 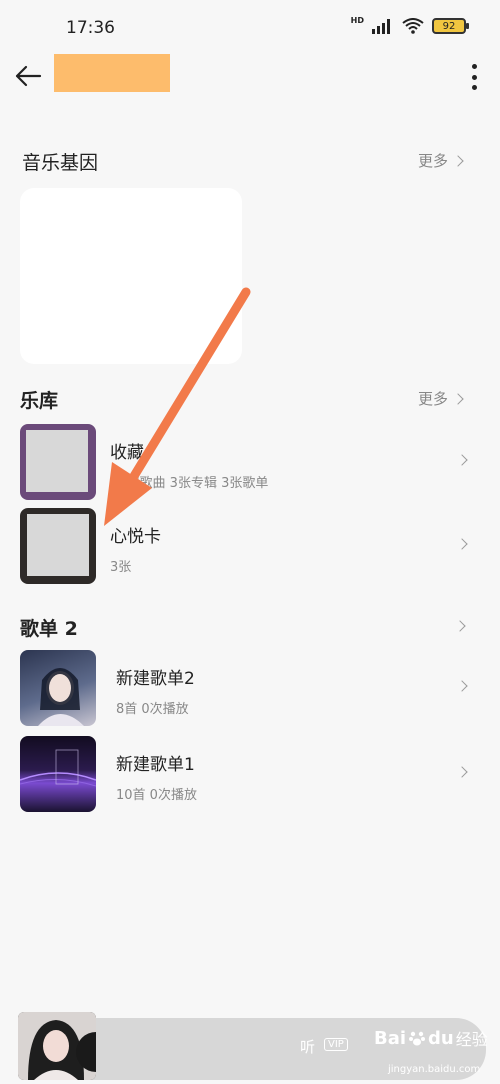 What do you see at coordinates (471, 1039) in the screenshot?
I see `watermark-suffix: 经验` at bounding box center [471, 1039].